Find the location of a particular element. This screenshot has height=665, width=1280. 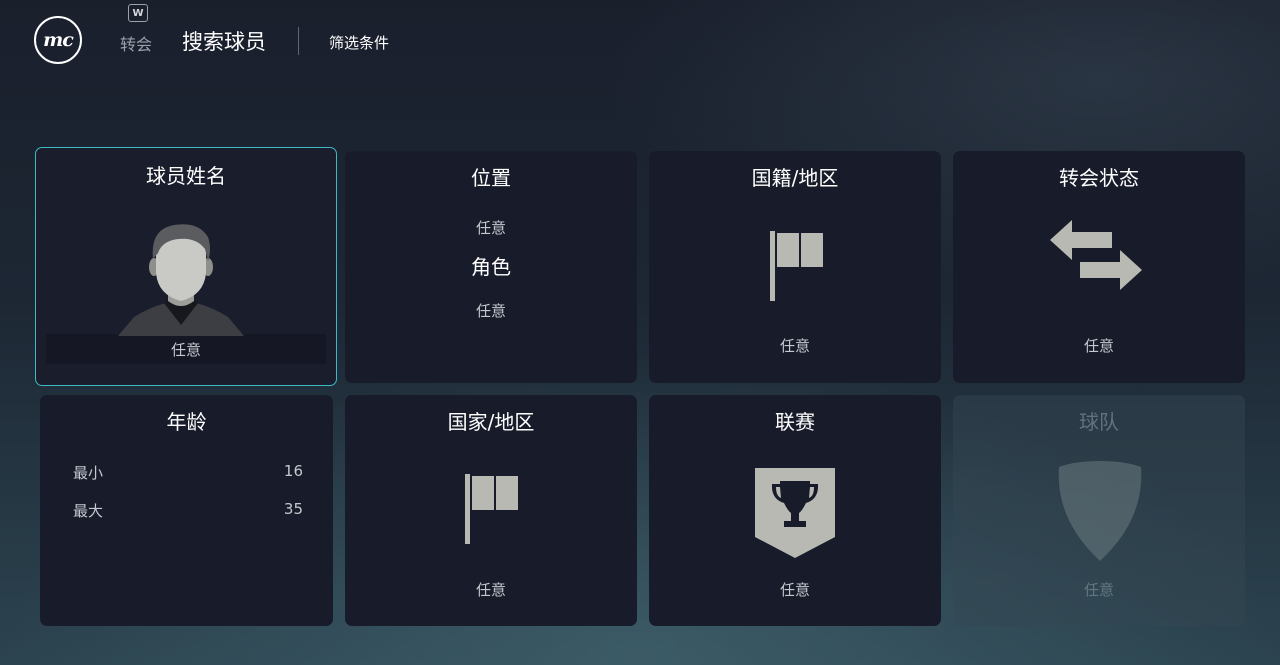

section-label: 筛选条件 is located at coordinates (359, 43).